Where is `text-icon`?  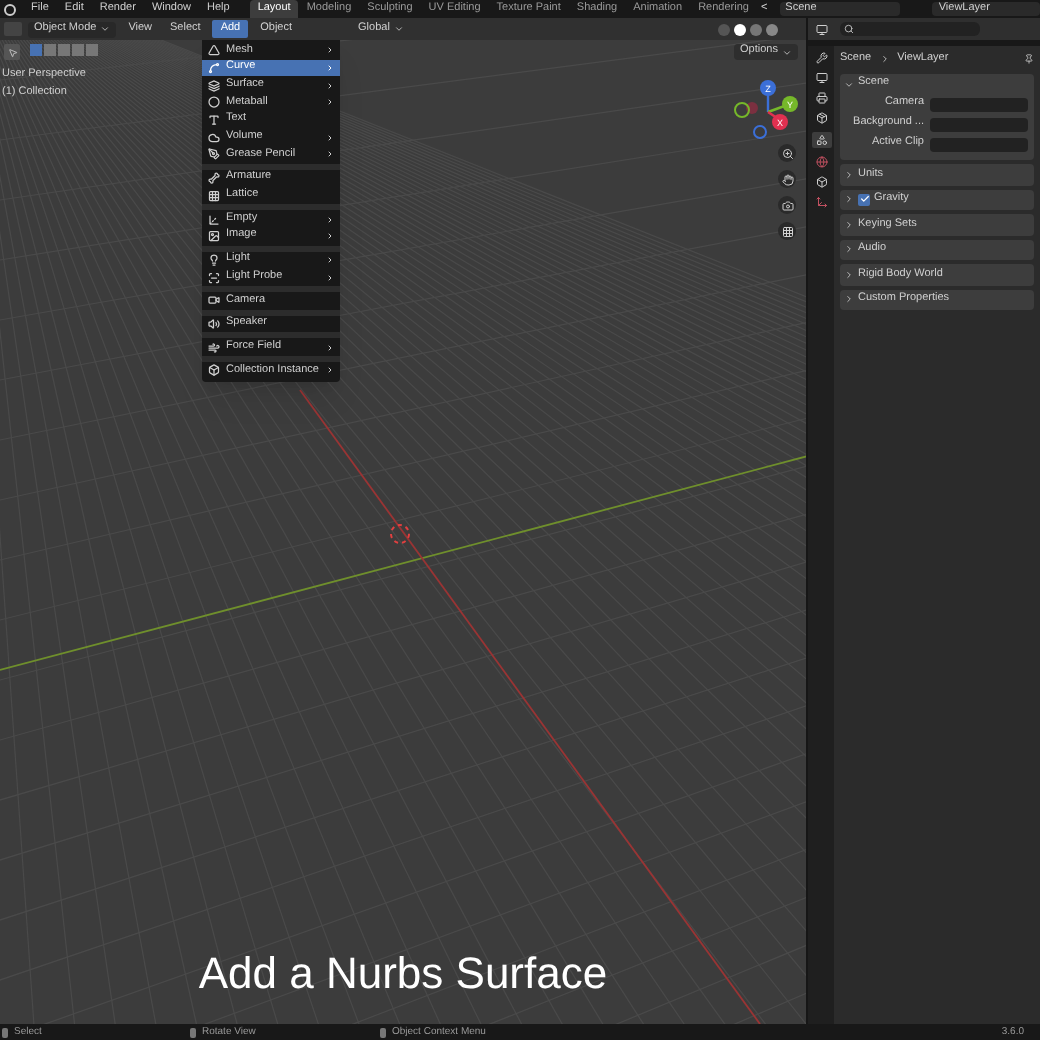 text-icon is located at coordinates (214, 120).